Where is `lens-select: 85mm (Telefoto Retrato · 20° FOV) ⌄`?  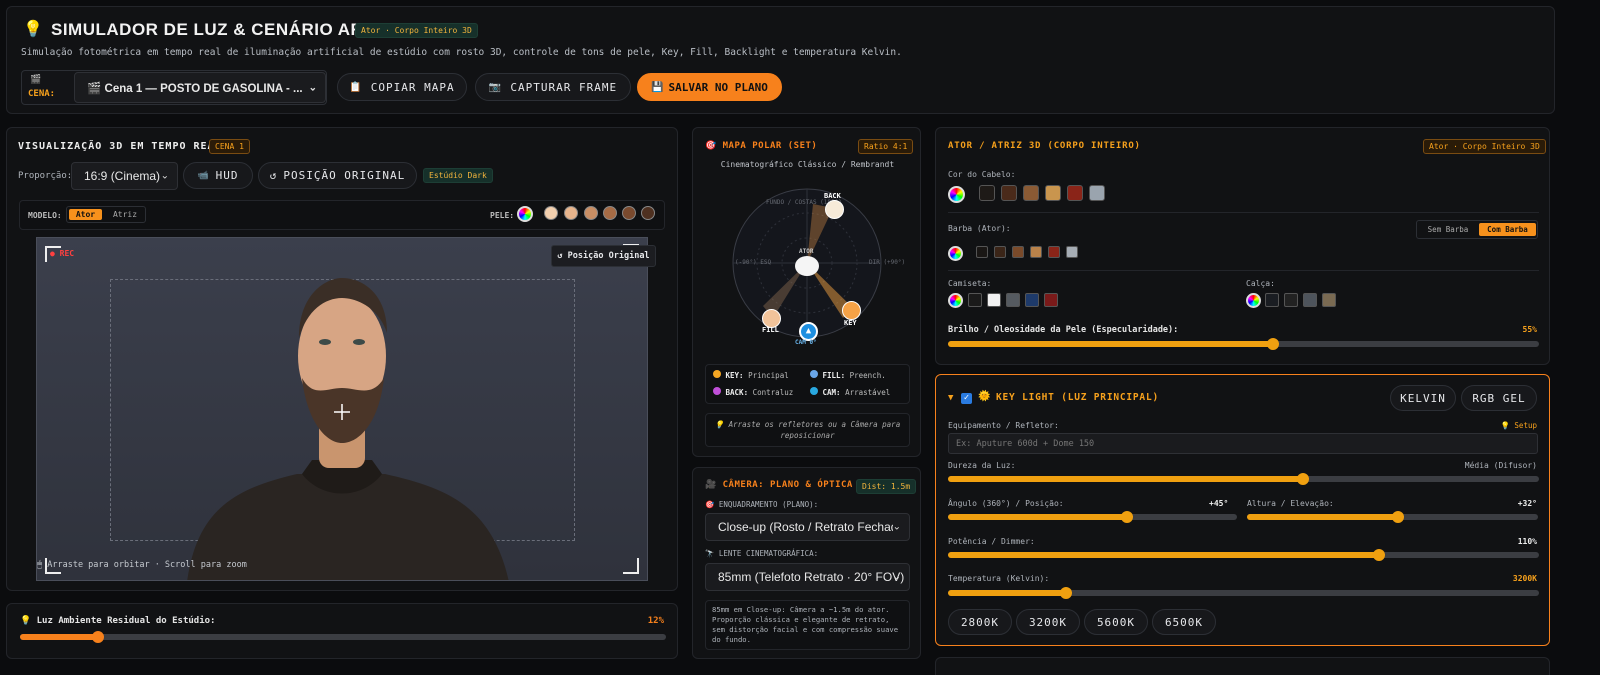
lens-select: 85mm (Telefoto Retrato · 20° FOV) ⌄ is located at coordinates (807, 577).